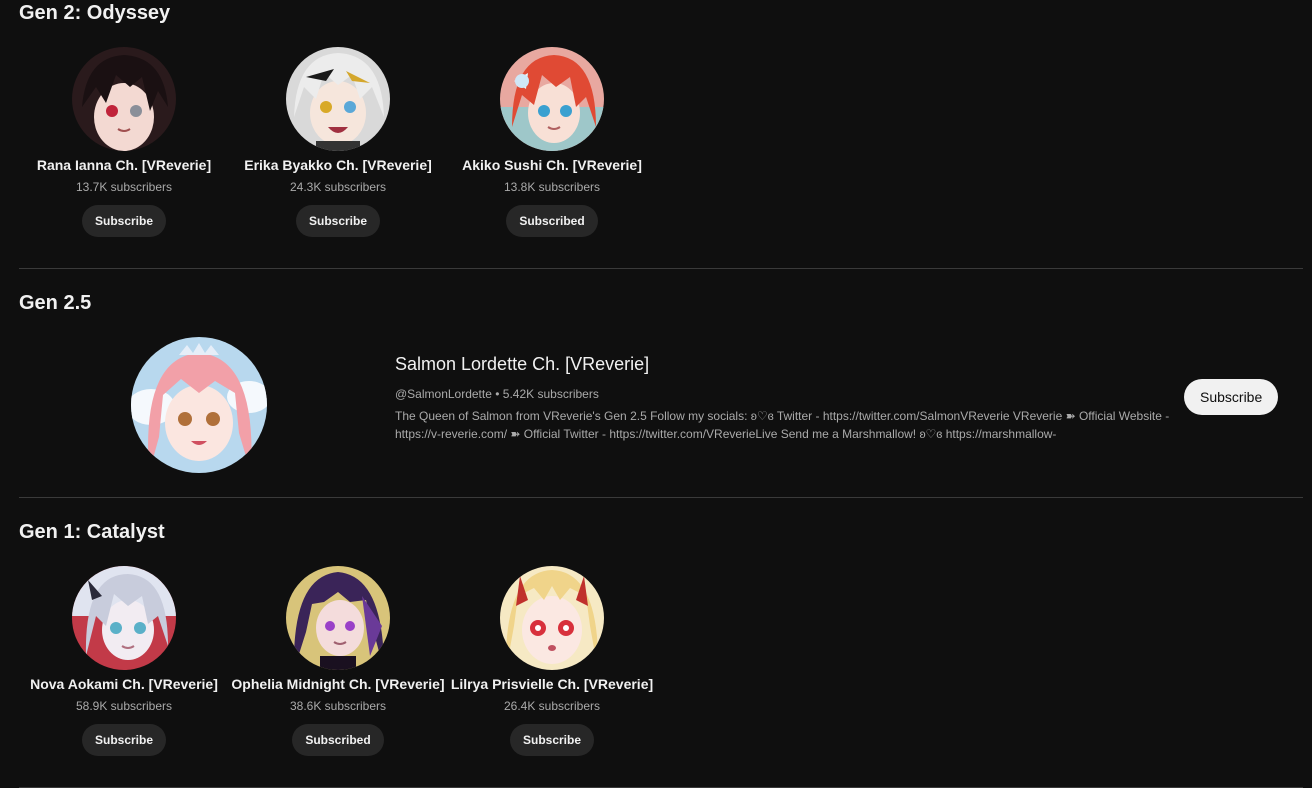  Describe the element at coordinates (124, 706) in the screenshot. I see `subscriber-count: 58.9K subscribers` at that location.